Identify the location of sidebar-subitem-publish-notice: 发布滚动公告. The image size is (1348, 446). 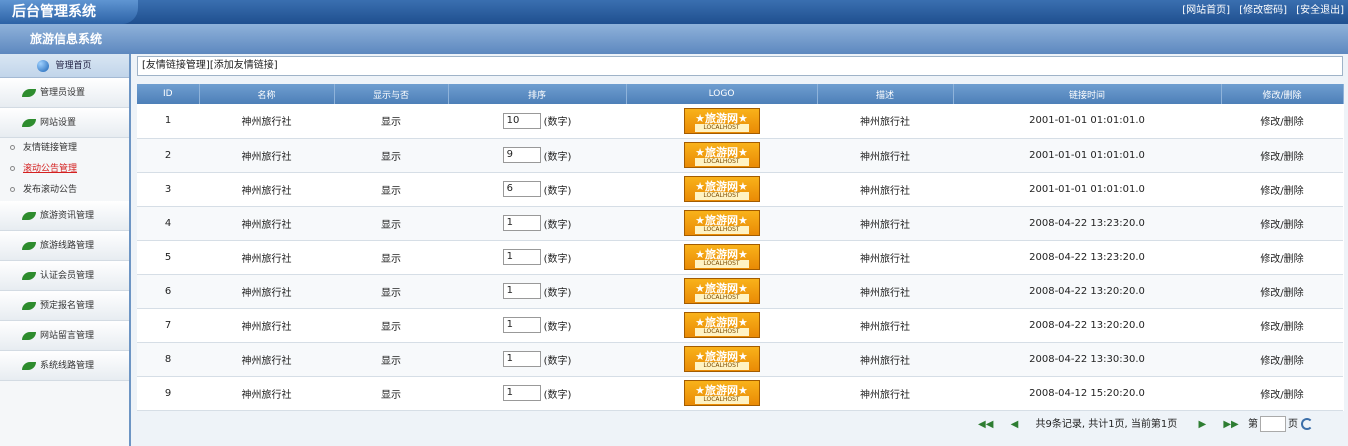
(64, 190).